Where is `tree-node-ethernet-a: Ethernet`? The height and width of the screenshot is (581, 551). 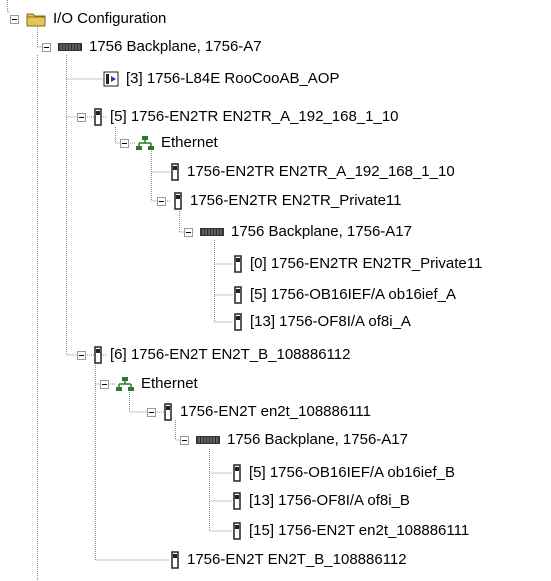
tree-node-ethernet-a: Ethernet is located at coordinates (170, 143).